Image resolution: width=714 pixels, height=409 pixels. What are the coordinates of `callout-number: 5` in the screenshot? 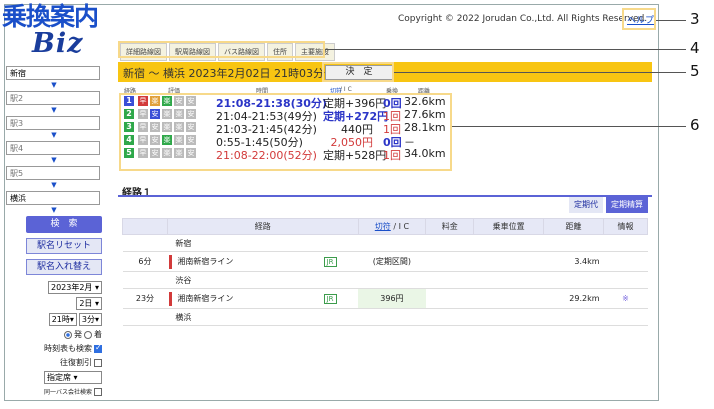 It's located at (695, 71).